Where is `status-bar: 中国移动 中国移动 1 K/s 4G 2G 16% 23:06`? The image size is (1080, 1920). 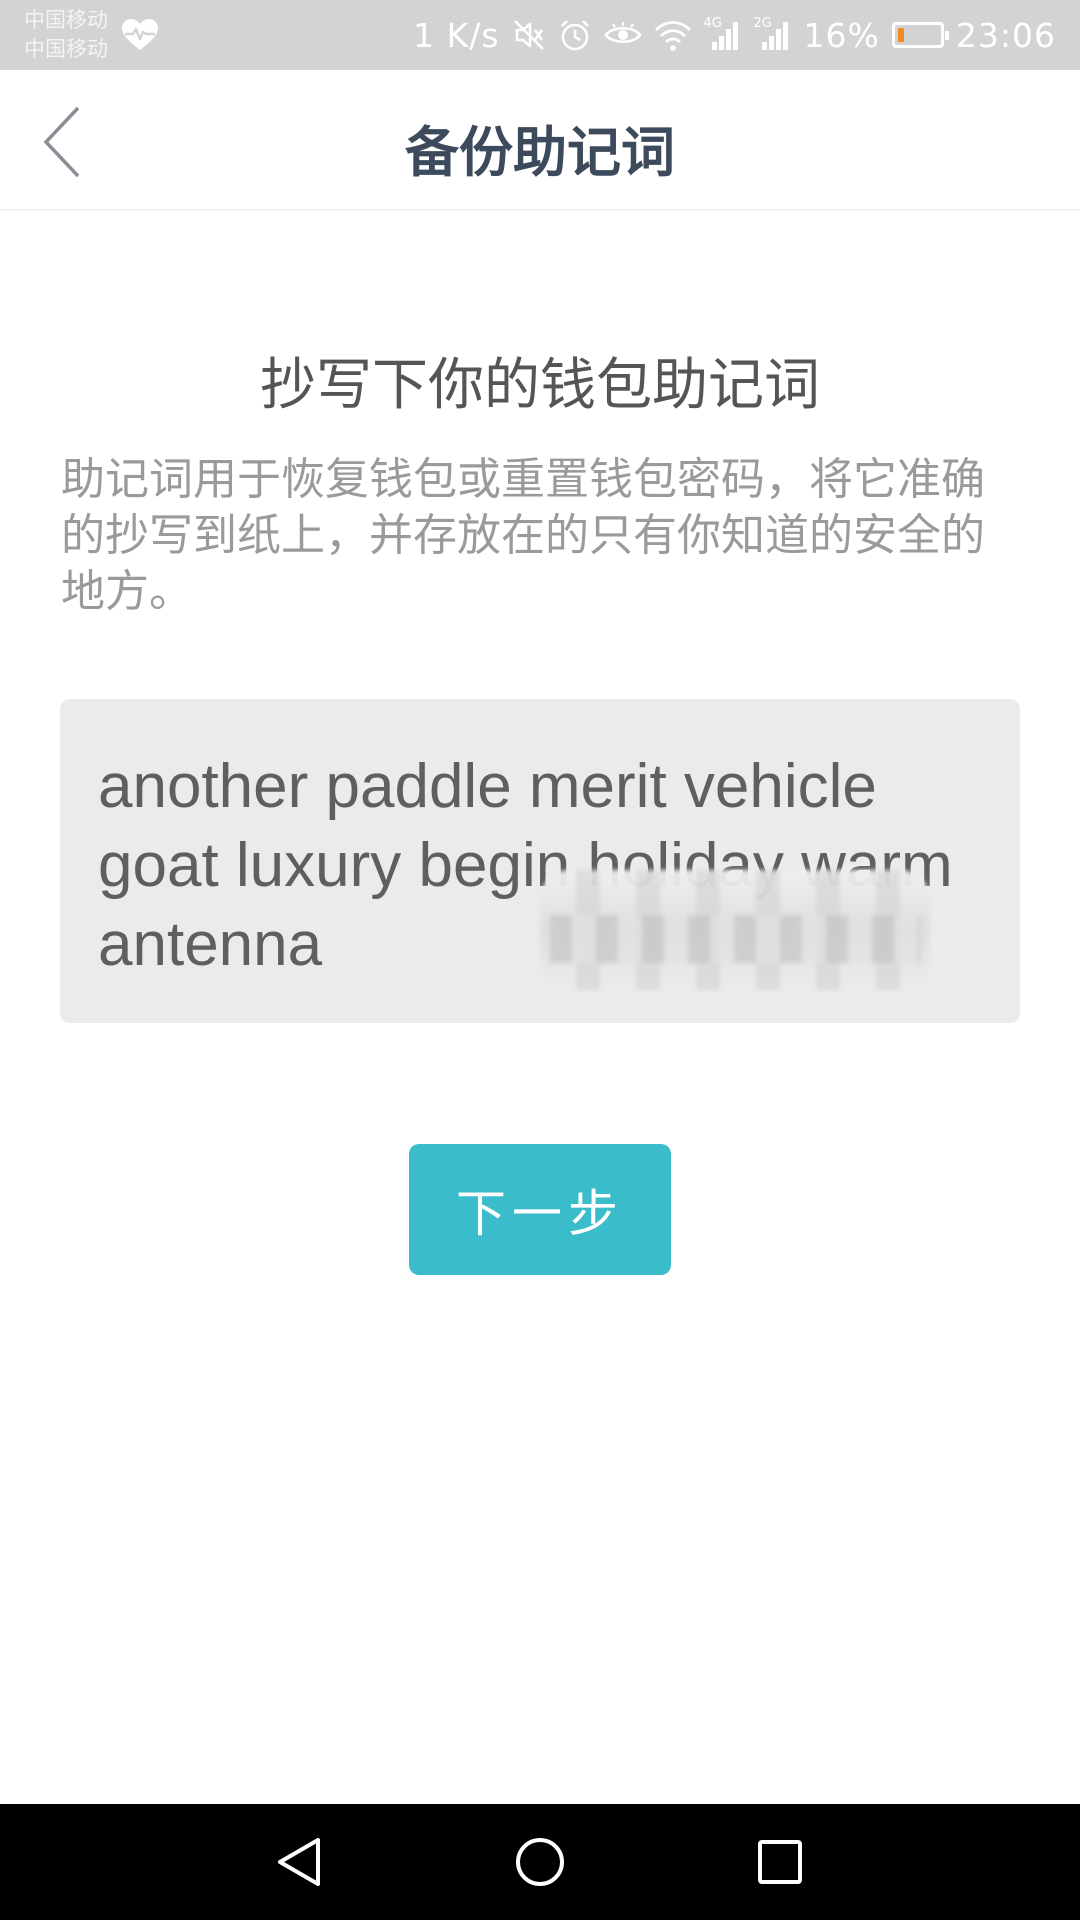
status-bar: 中国移动 中国移动 1 K/s 4G 2G 16% 23:06 is located at coordinates (540, 35).